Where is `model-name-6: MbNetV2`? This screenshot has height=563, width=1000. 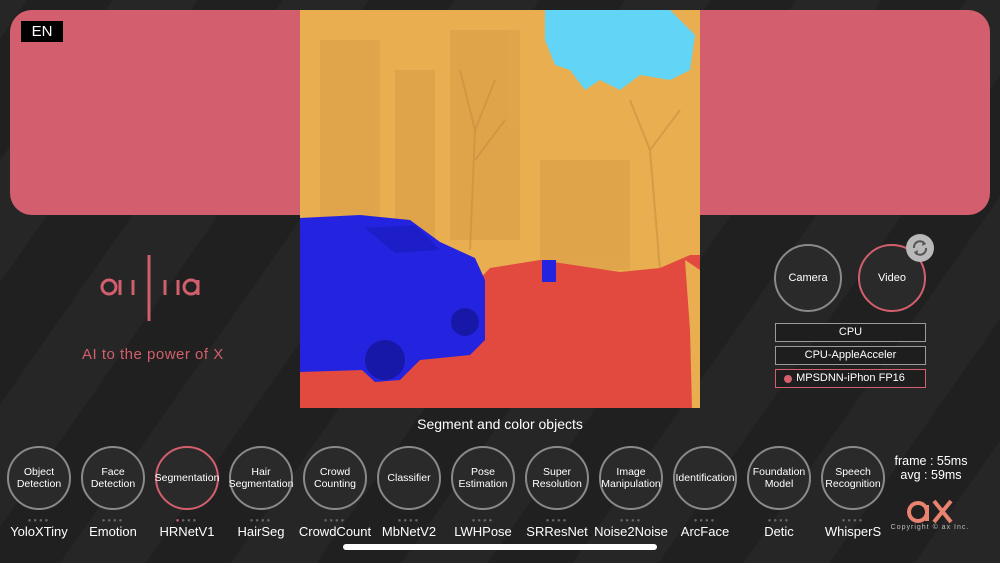 model-name-6: MbNetV2 is located at coordinates (409, 531).